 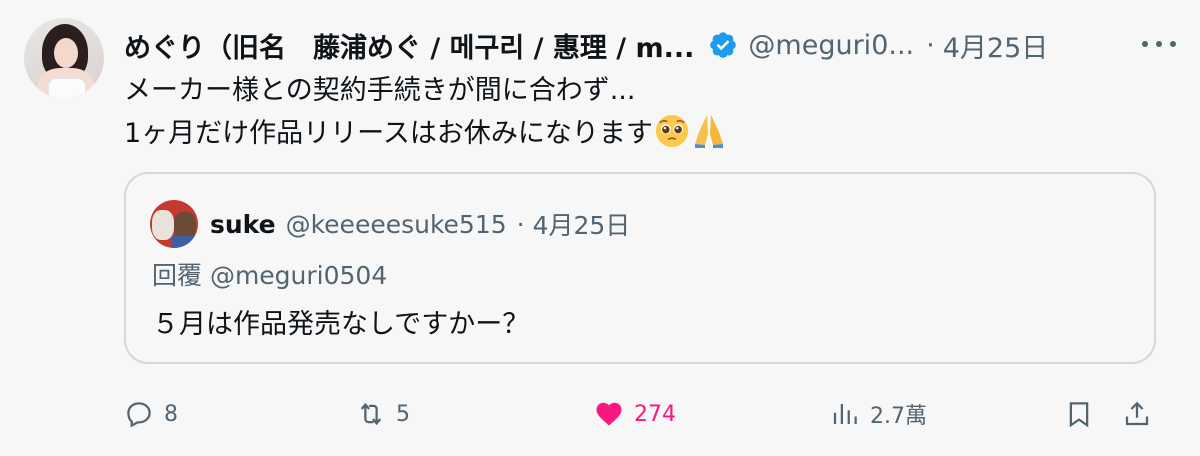 What do you see at coordinates (383, 414) in the screenshot?
I see `retweet-button: 5` at bounding box center [383, 414].